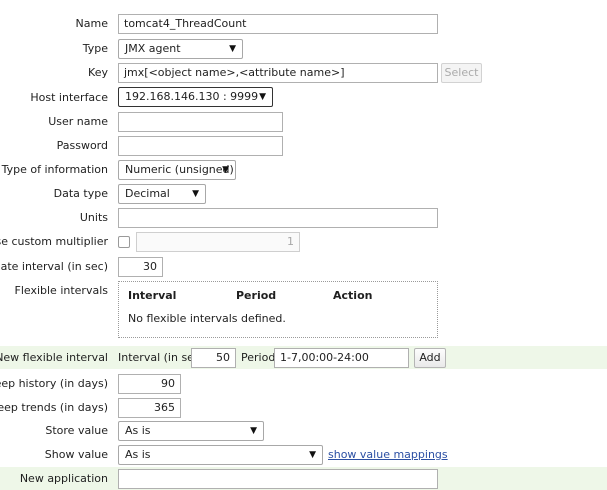  What do you see at coordinates (54, 357) in the screenshot?
I see `new-flexible-interval-label: New flexible interval` at bounding box center [54, 357].